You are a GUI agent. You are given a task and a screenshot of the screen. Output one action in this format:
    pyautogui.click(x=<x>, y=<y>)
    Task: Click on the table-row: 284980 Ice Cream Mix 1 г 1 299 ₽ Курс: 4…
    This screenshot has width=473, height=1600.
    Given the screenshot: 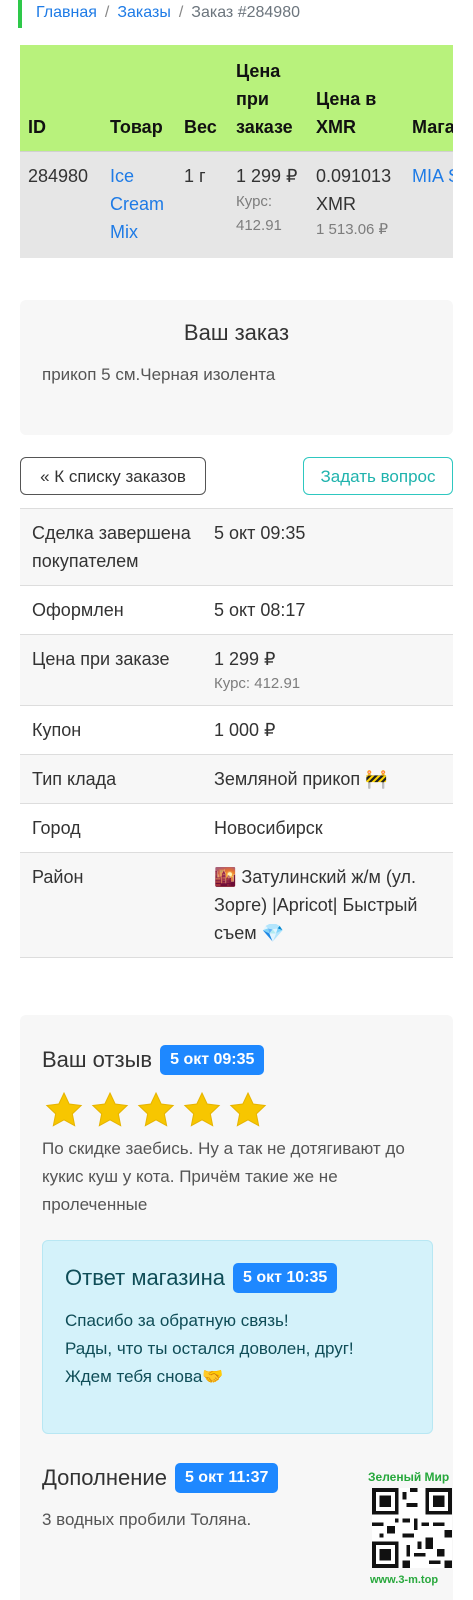 What is the action you would take?
    pyautogui.click(x=236, y=204)
    